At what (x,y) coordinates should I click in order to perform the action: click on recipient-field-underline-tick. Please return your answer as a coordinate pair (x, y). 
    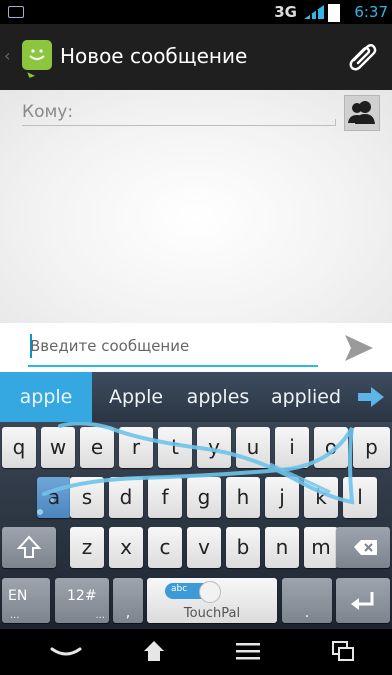
    Looking at the image, I should click on (335, 122).